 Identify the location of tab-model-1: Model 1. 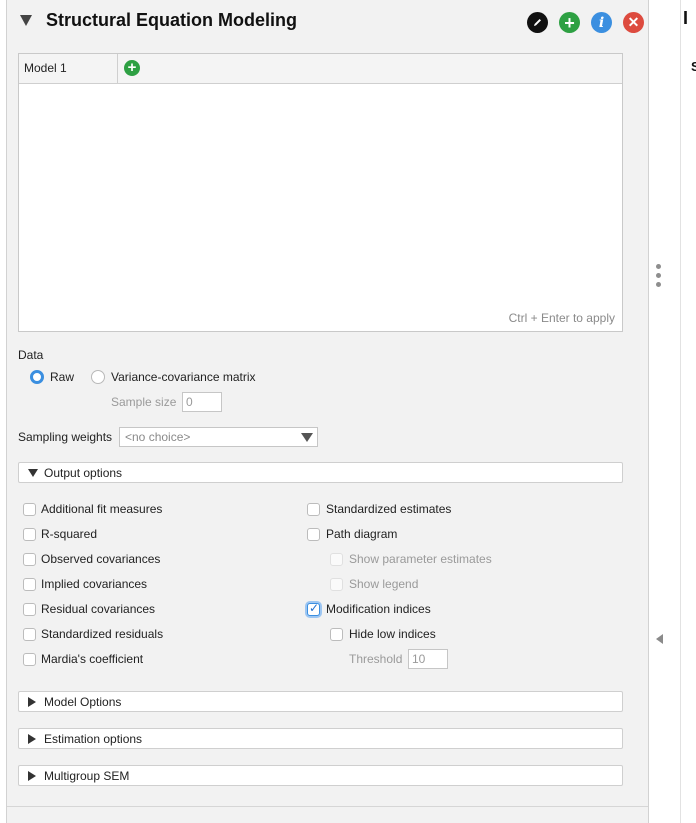
(68, 68).